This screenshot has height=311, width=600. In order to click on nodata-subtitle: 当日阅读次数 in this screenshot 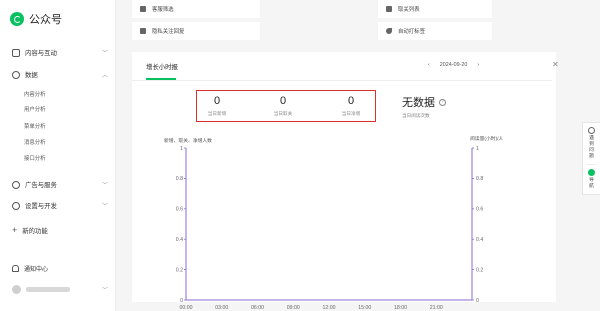, I will do `click(416, 115)`.